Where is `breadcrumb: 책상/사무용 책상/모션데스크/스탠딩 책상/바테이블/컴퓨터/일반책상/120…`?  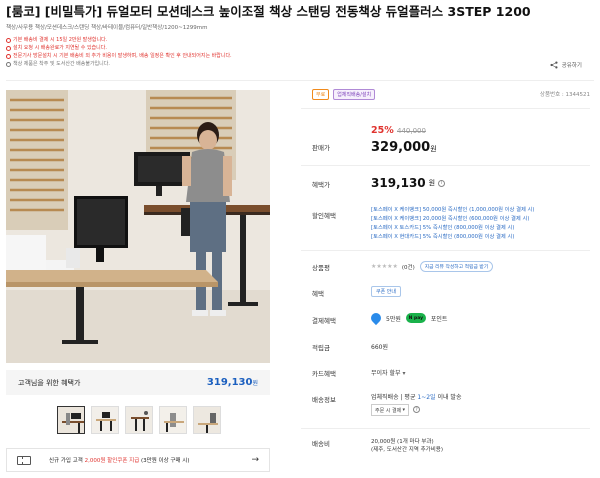
breadcrumb: 책상/사무용 책상/모션데스크/스탠딩 책상/바테이블/컴퓨터/일반책상/120… is located at coordinates (106, 27).